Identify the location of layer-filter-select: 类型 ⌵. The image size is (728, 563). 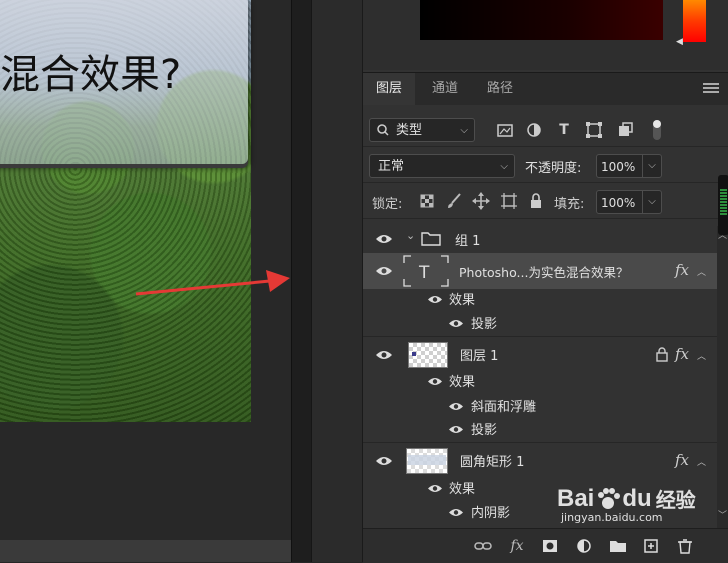
(422, 130).